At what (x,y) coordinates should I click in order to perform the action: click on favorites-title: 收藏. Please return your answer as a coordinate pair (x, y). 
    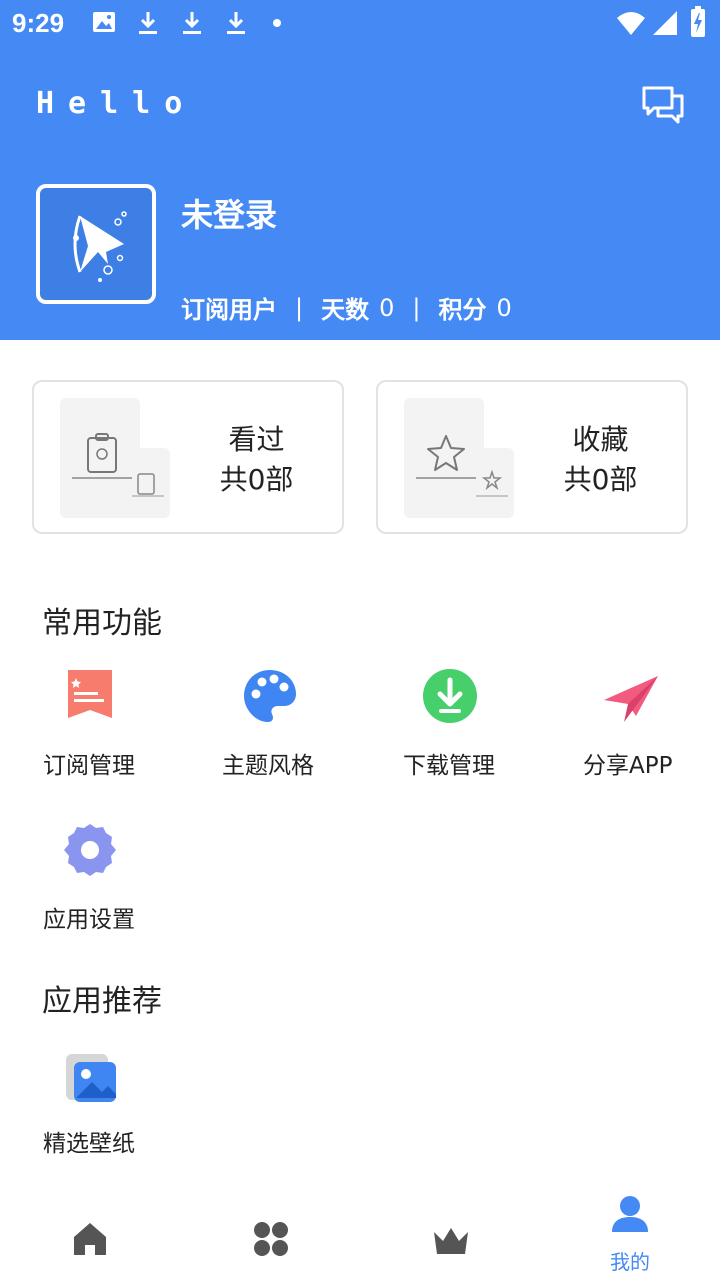
    Looking at the image, I should click on (600, 439).